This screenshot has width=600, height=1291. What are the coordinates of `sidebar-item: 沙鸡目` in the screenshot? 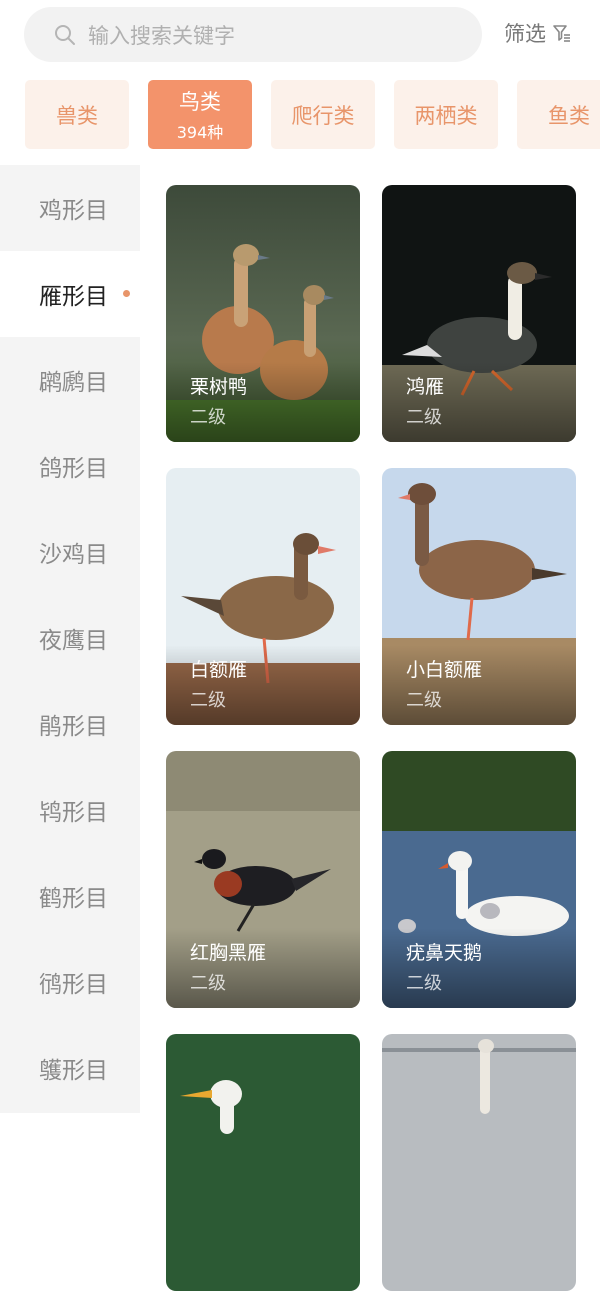 It's located at (70, 552).